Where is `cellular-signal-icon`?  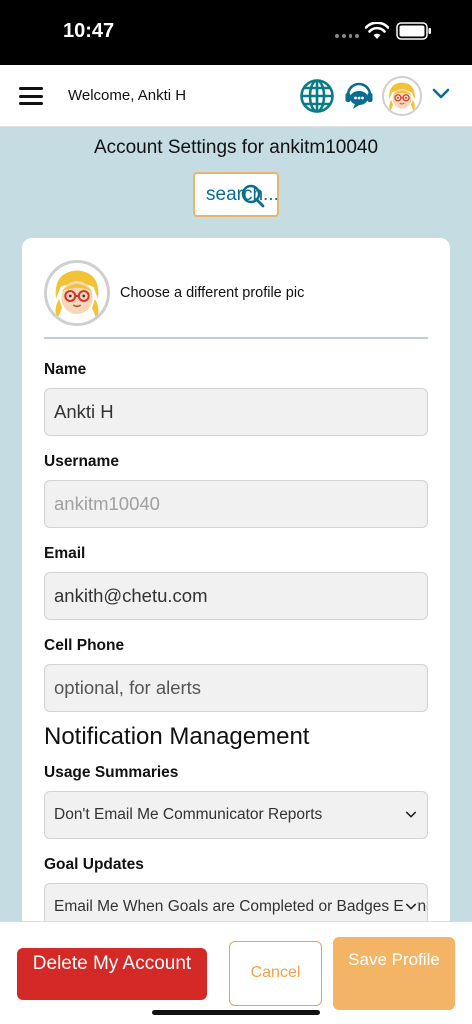
cellular-signal-icon is located at coordinates (347, 37).